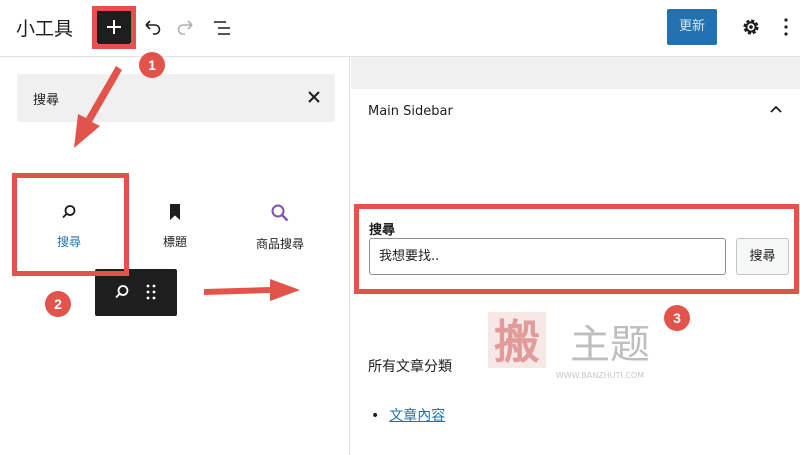  Describe the element at coordinates (58, 304) in the screenshot. I see `step-badge-2: 2` at that location.